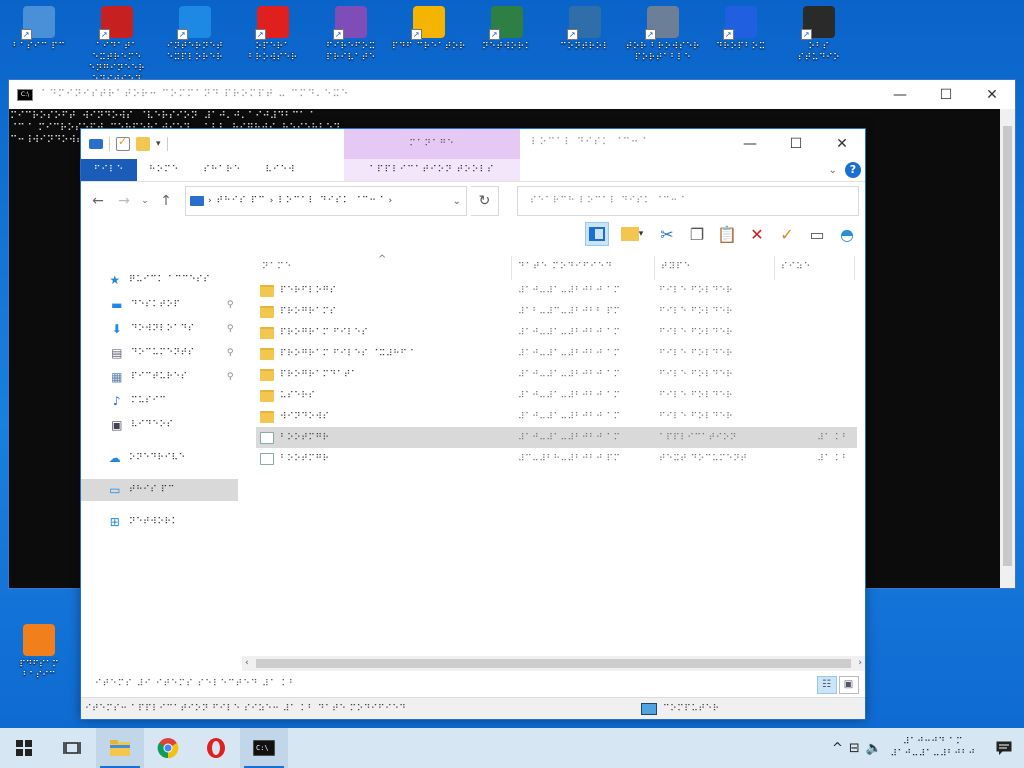 Image resolution: width=1024 pixels, height=768 pixels. I want to click on nav-item: ★ ⠟⠥⠊⠉⠅ ⠁⠉⠉⠑⠎⠎, so click(159, 280).